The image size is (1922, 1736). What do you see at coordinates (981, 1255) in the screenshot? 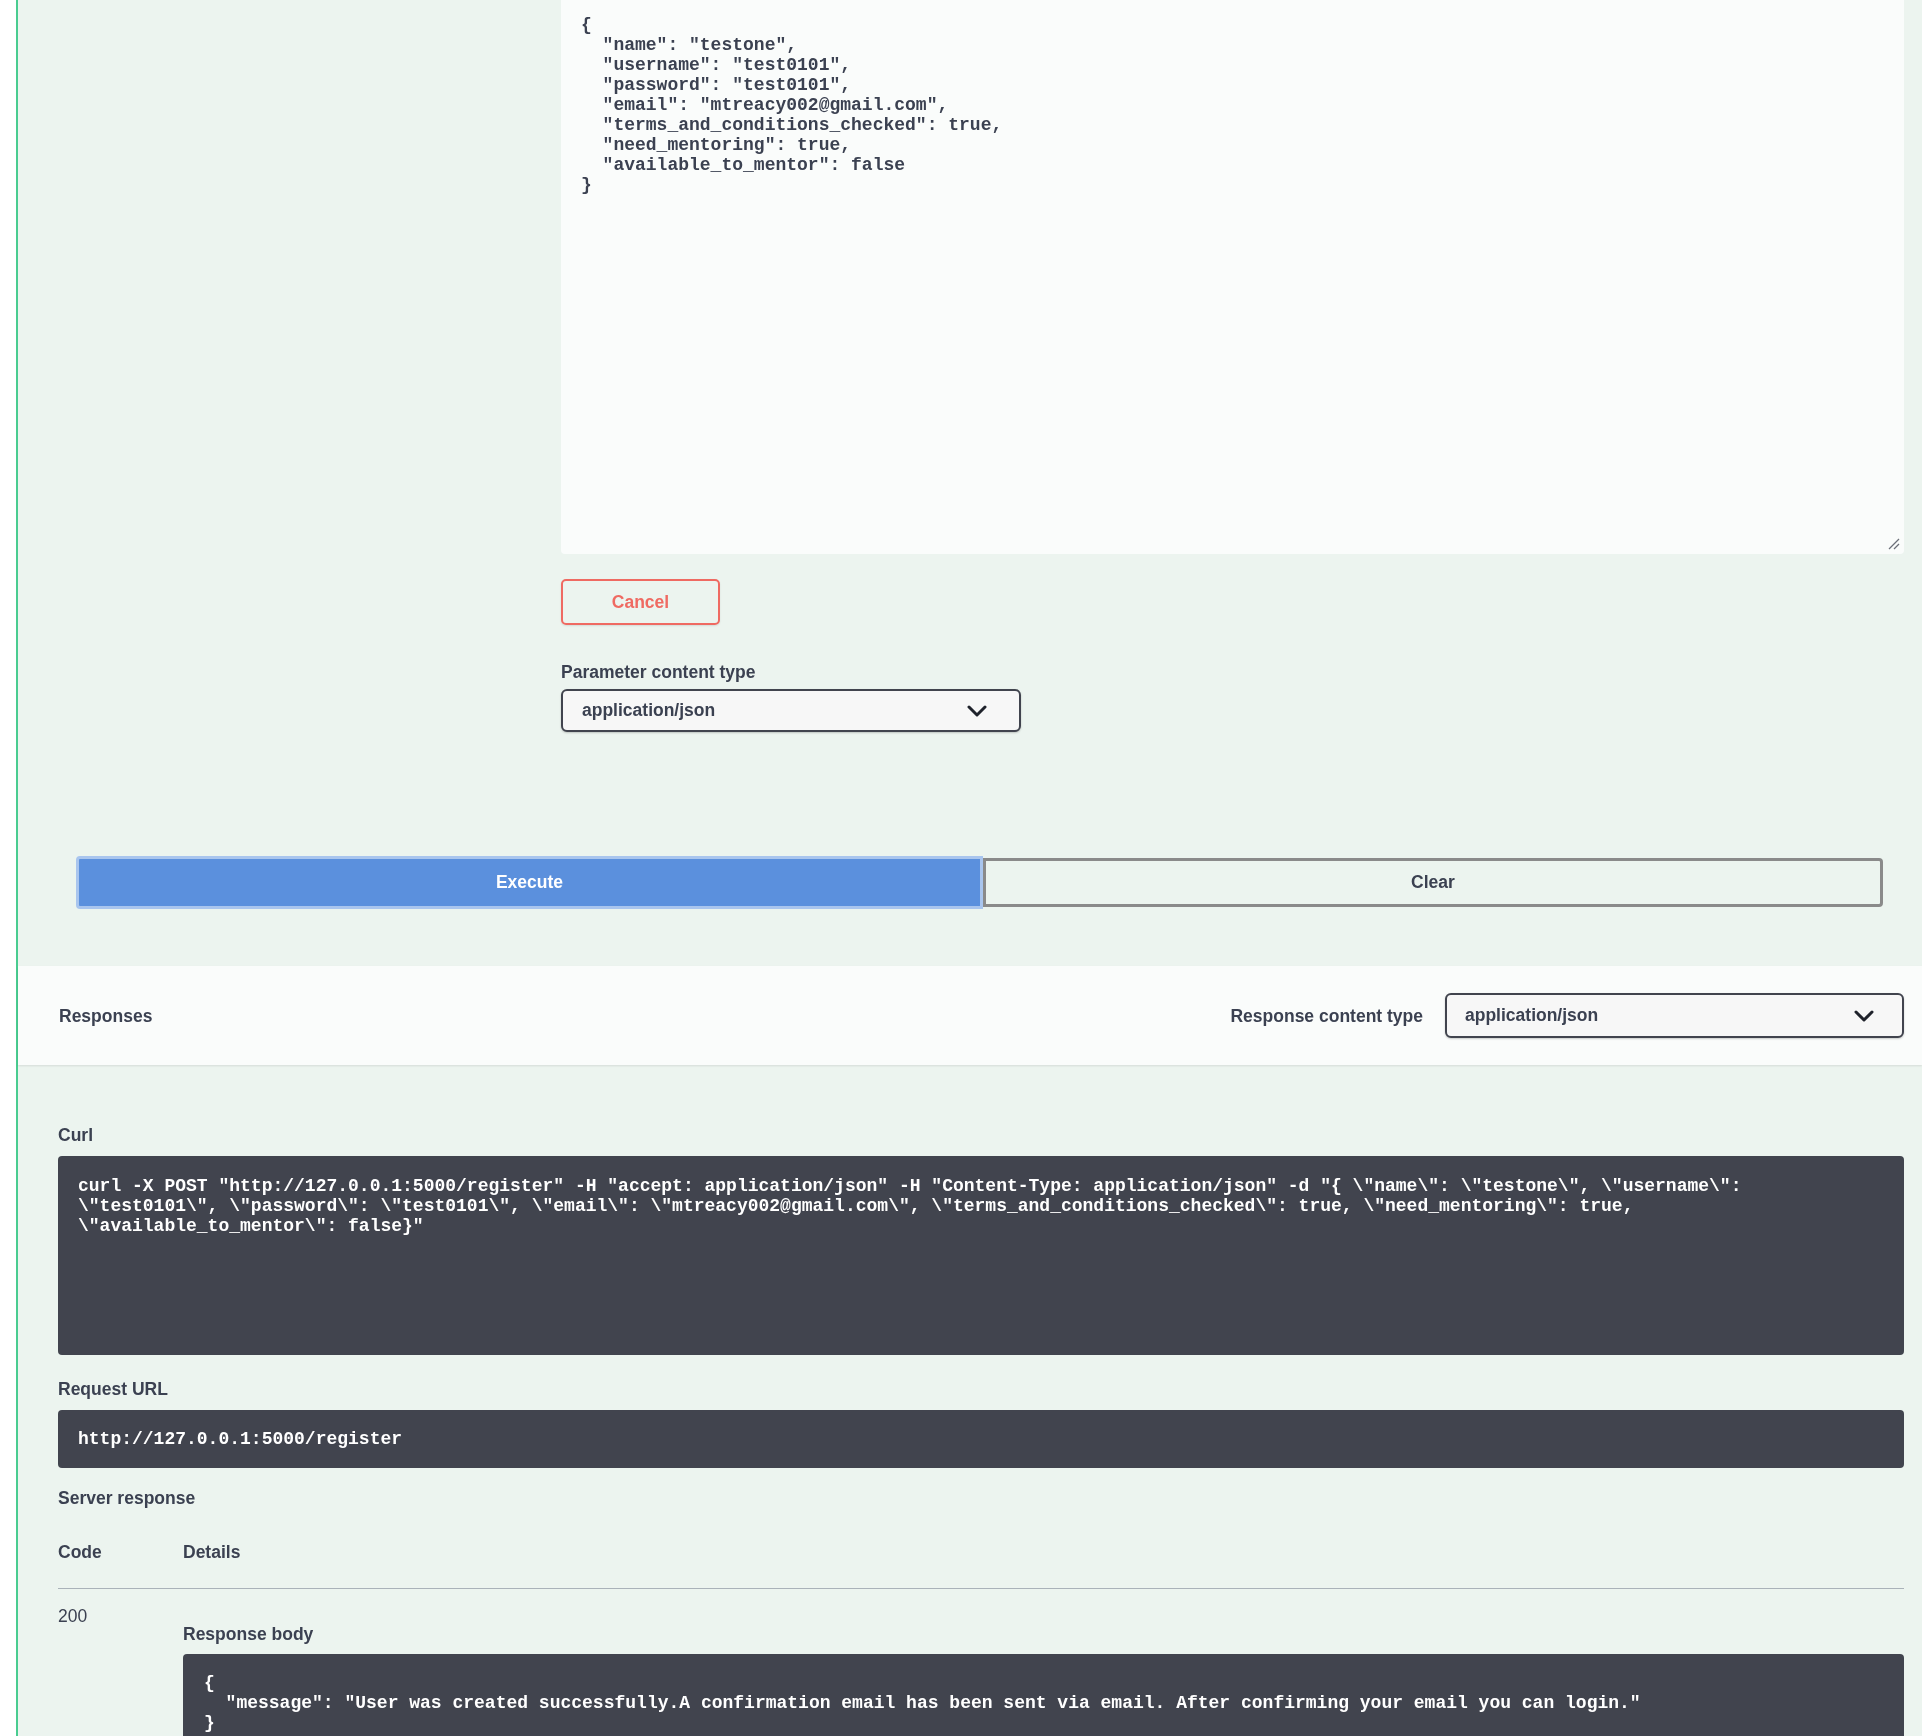
I see `curl-command-block: curl -X POST "http://127.0.0.1:5000/register" -H "accept: application/json" -H "Content-Type: application/json" -d "{ \"name\": \"testone\", \"username\": \"test0101\", \"password\": \"test0101\", \"email\": \"mtreacy002@gmail.com\", \"terms_and_conditions_checked\": true, \"need_mentoring\": true, \"available_to_mentor\": false}"` at bounding box center [981, 1255].